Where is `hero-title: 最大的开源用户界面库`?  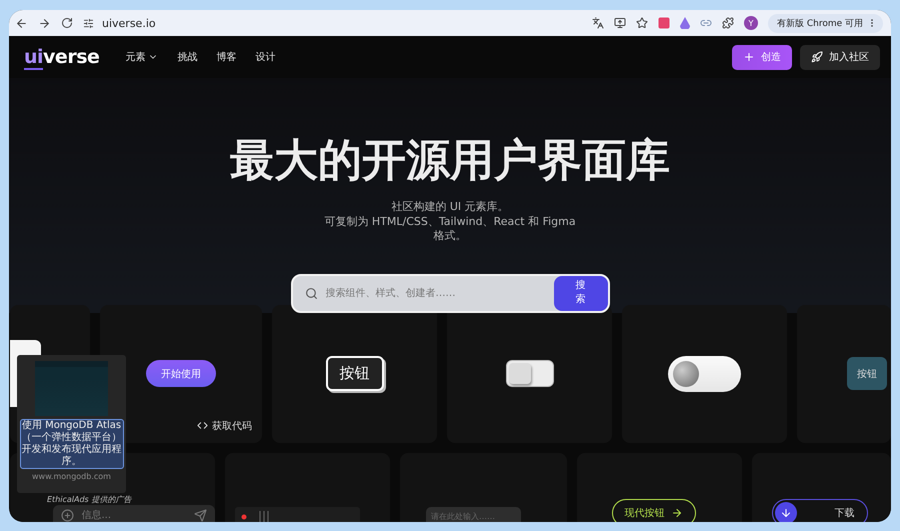 hero-title: 最大的开源用户界面库 is located at coordinates (450, 161).